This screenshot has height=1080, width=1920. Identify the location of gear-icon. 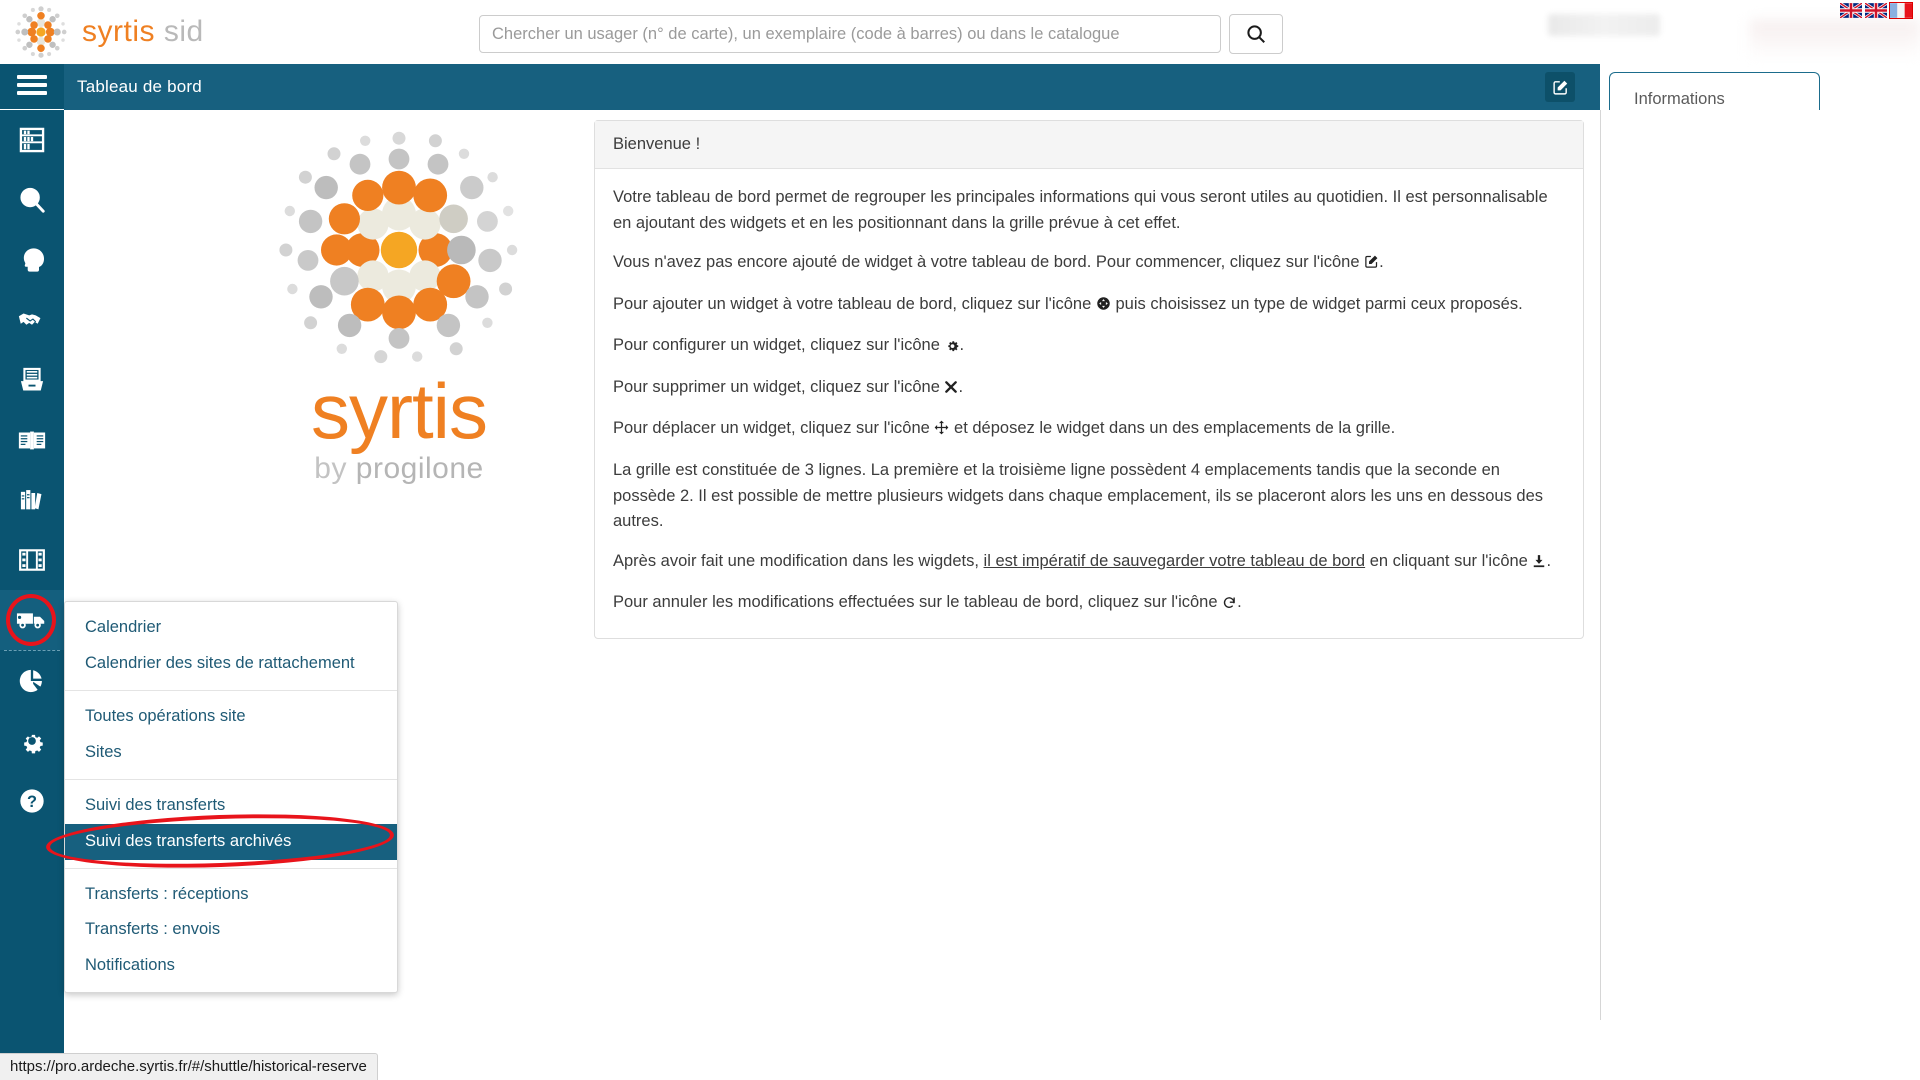
(33, 744).